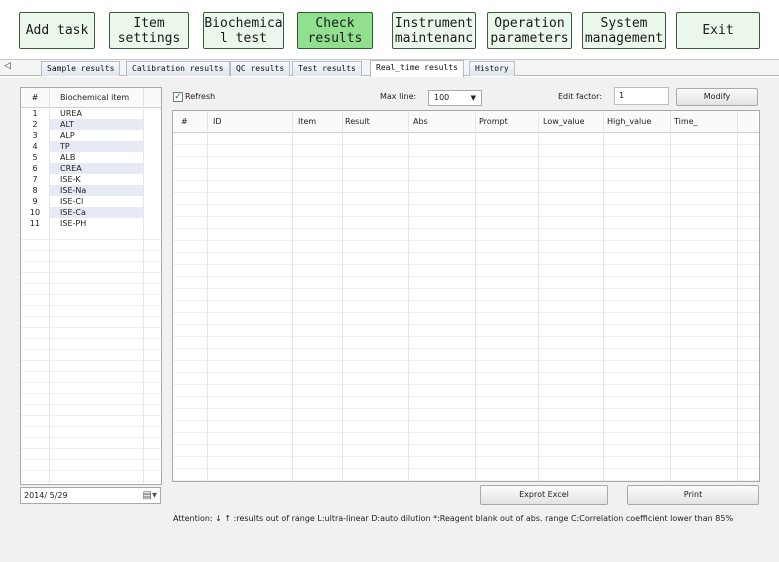  Describe the element at coordinates (693, 495) in the screenshot. I see `print-button: Print` at that location.